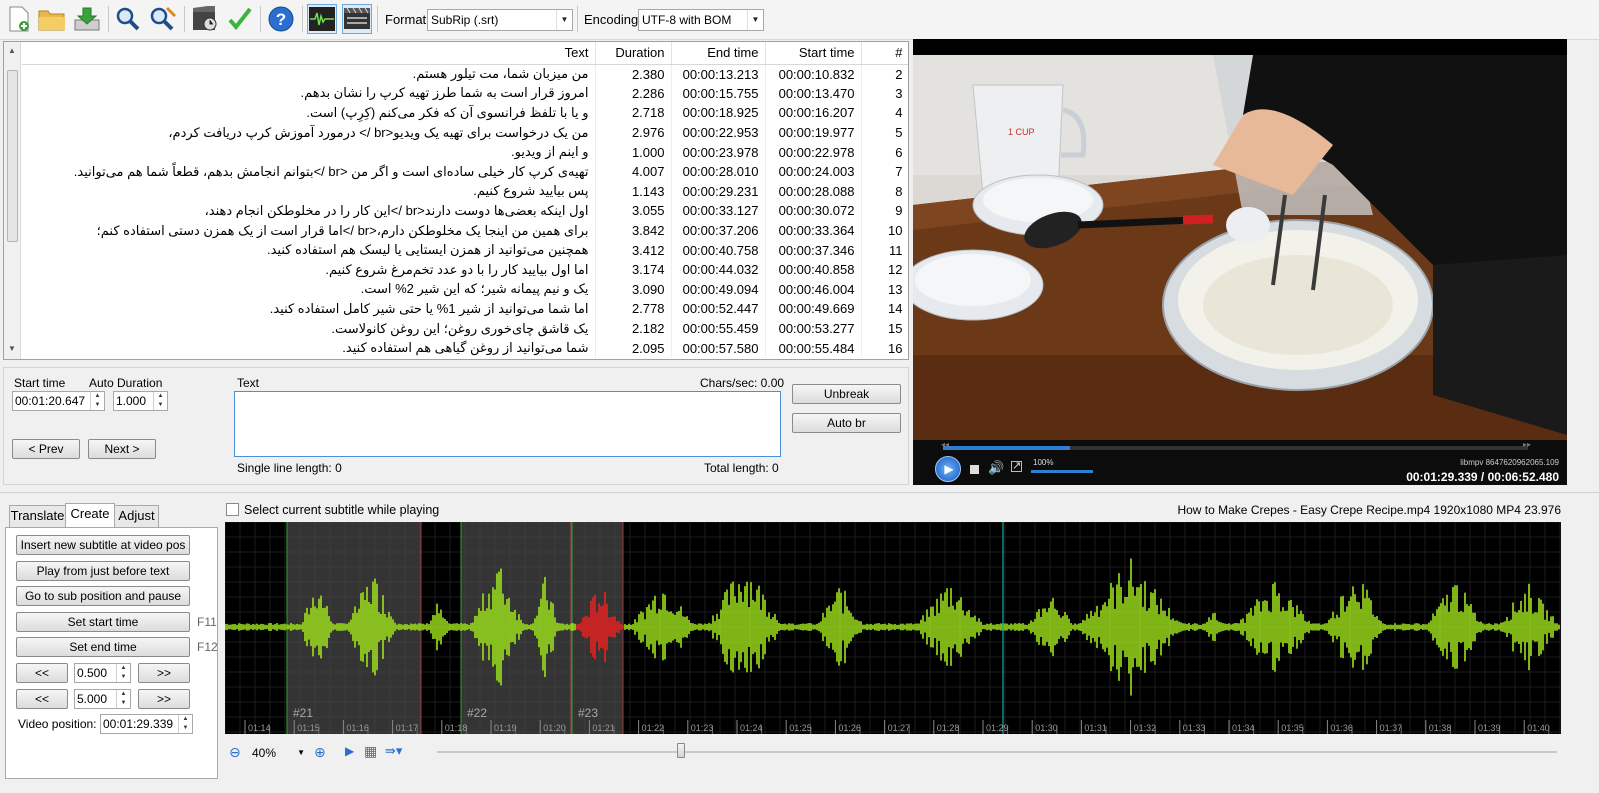  I want to click on unbreak-button: Unbreak, so click(846, 394).